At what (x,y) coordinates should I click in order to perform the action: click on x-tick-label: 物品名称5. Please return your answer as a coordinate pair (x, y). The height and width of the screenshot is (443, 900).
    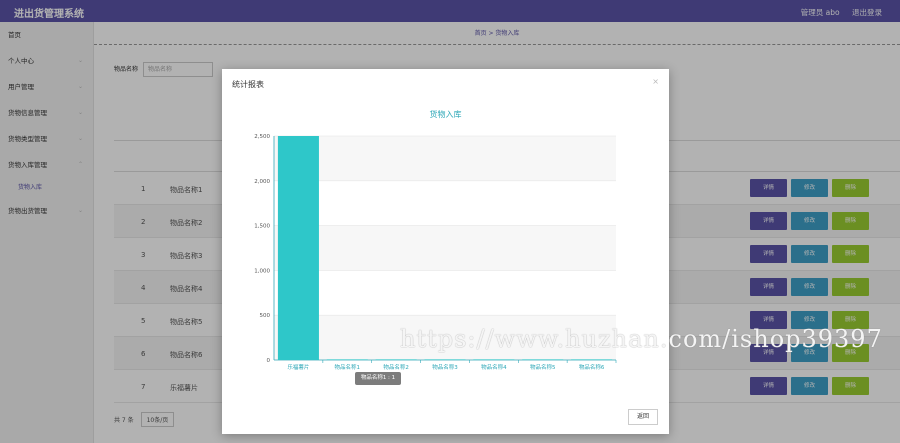
    Looking at the image, I should click on (543, 367).